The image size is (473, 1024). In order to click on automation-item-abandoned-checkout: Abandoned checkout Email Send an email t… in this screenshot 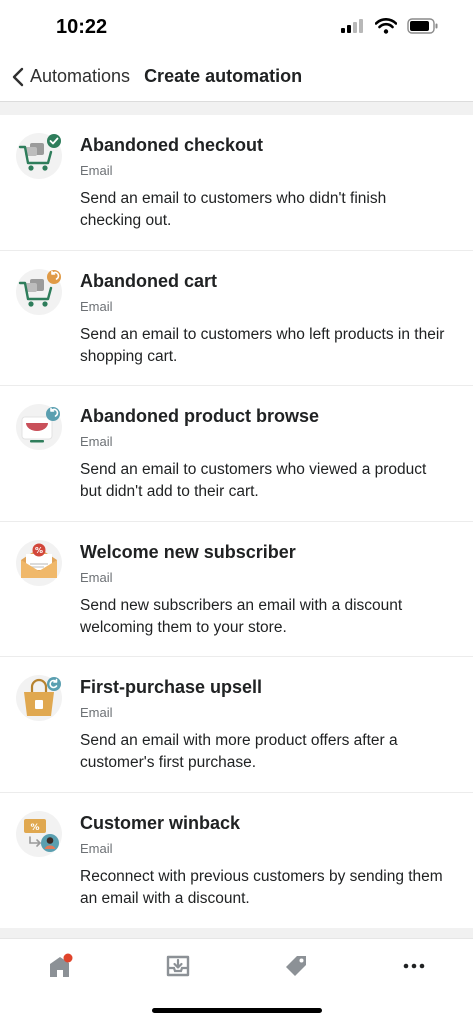, I will do `click(236, 183)`.